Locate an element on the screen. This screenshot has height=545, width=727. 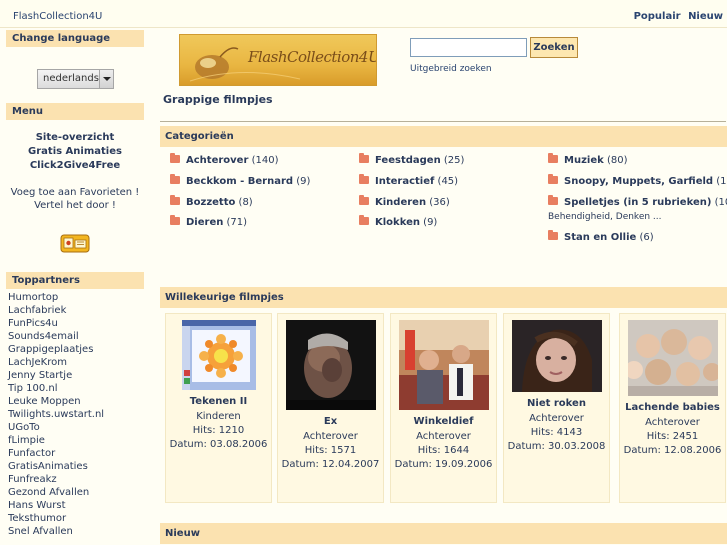
video-meta: Achterover Hits: 4143 Datum: 30.03.2008 is located at coordinates (556, 433).